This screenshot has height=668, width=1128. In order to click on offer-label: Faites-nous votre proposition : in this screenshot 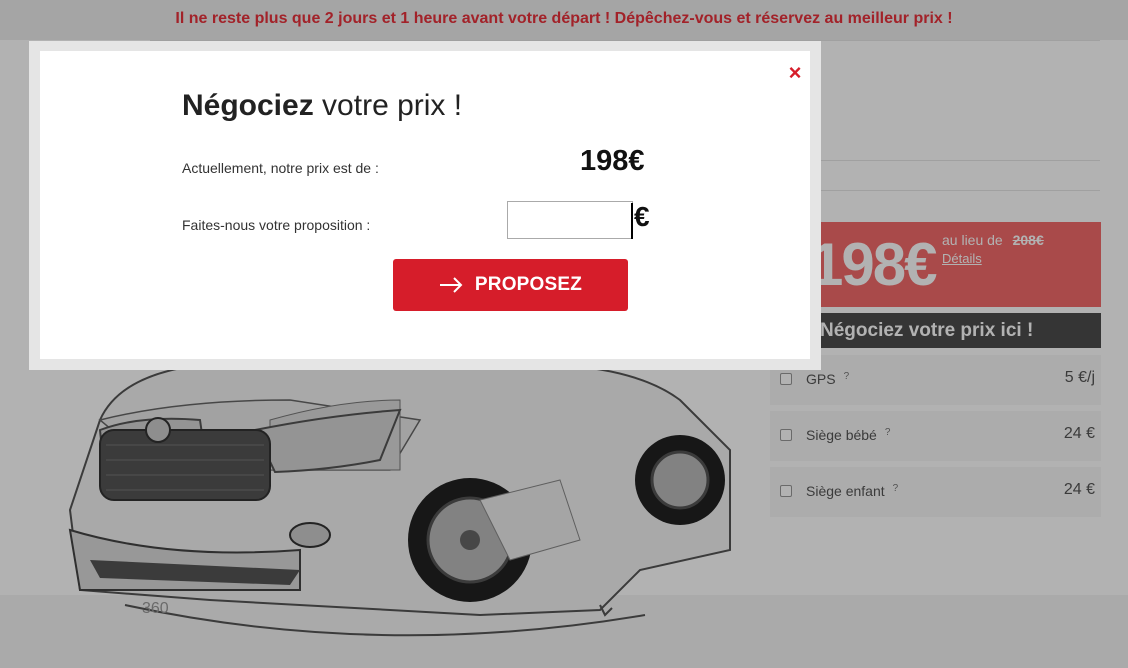, I will do `click(276, 225)`.